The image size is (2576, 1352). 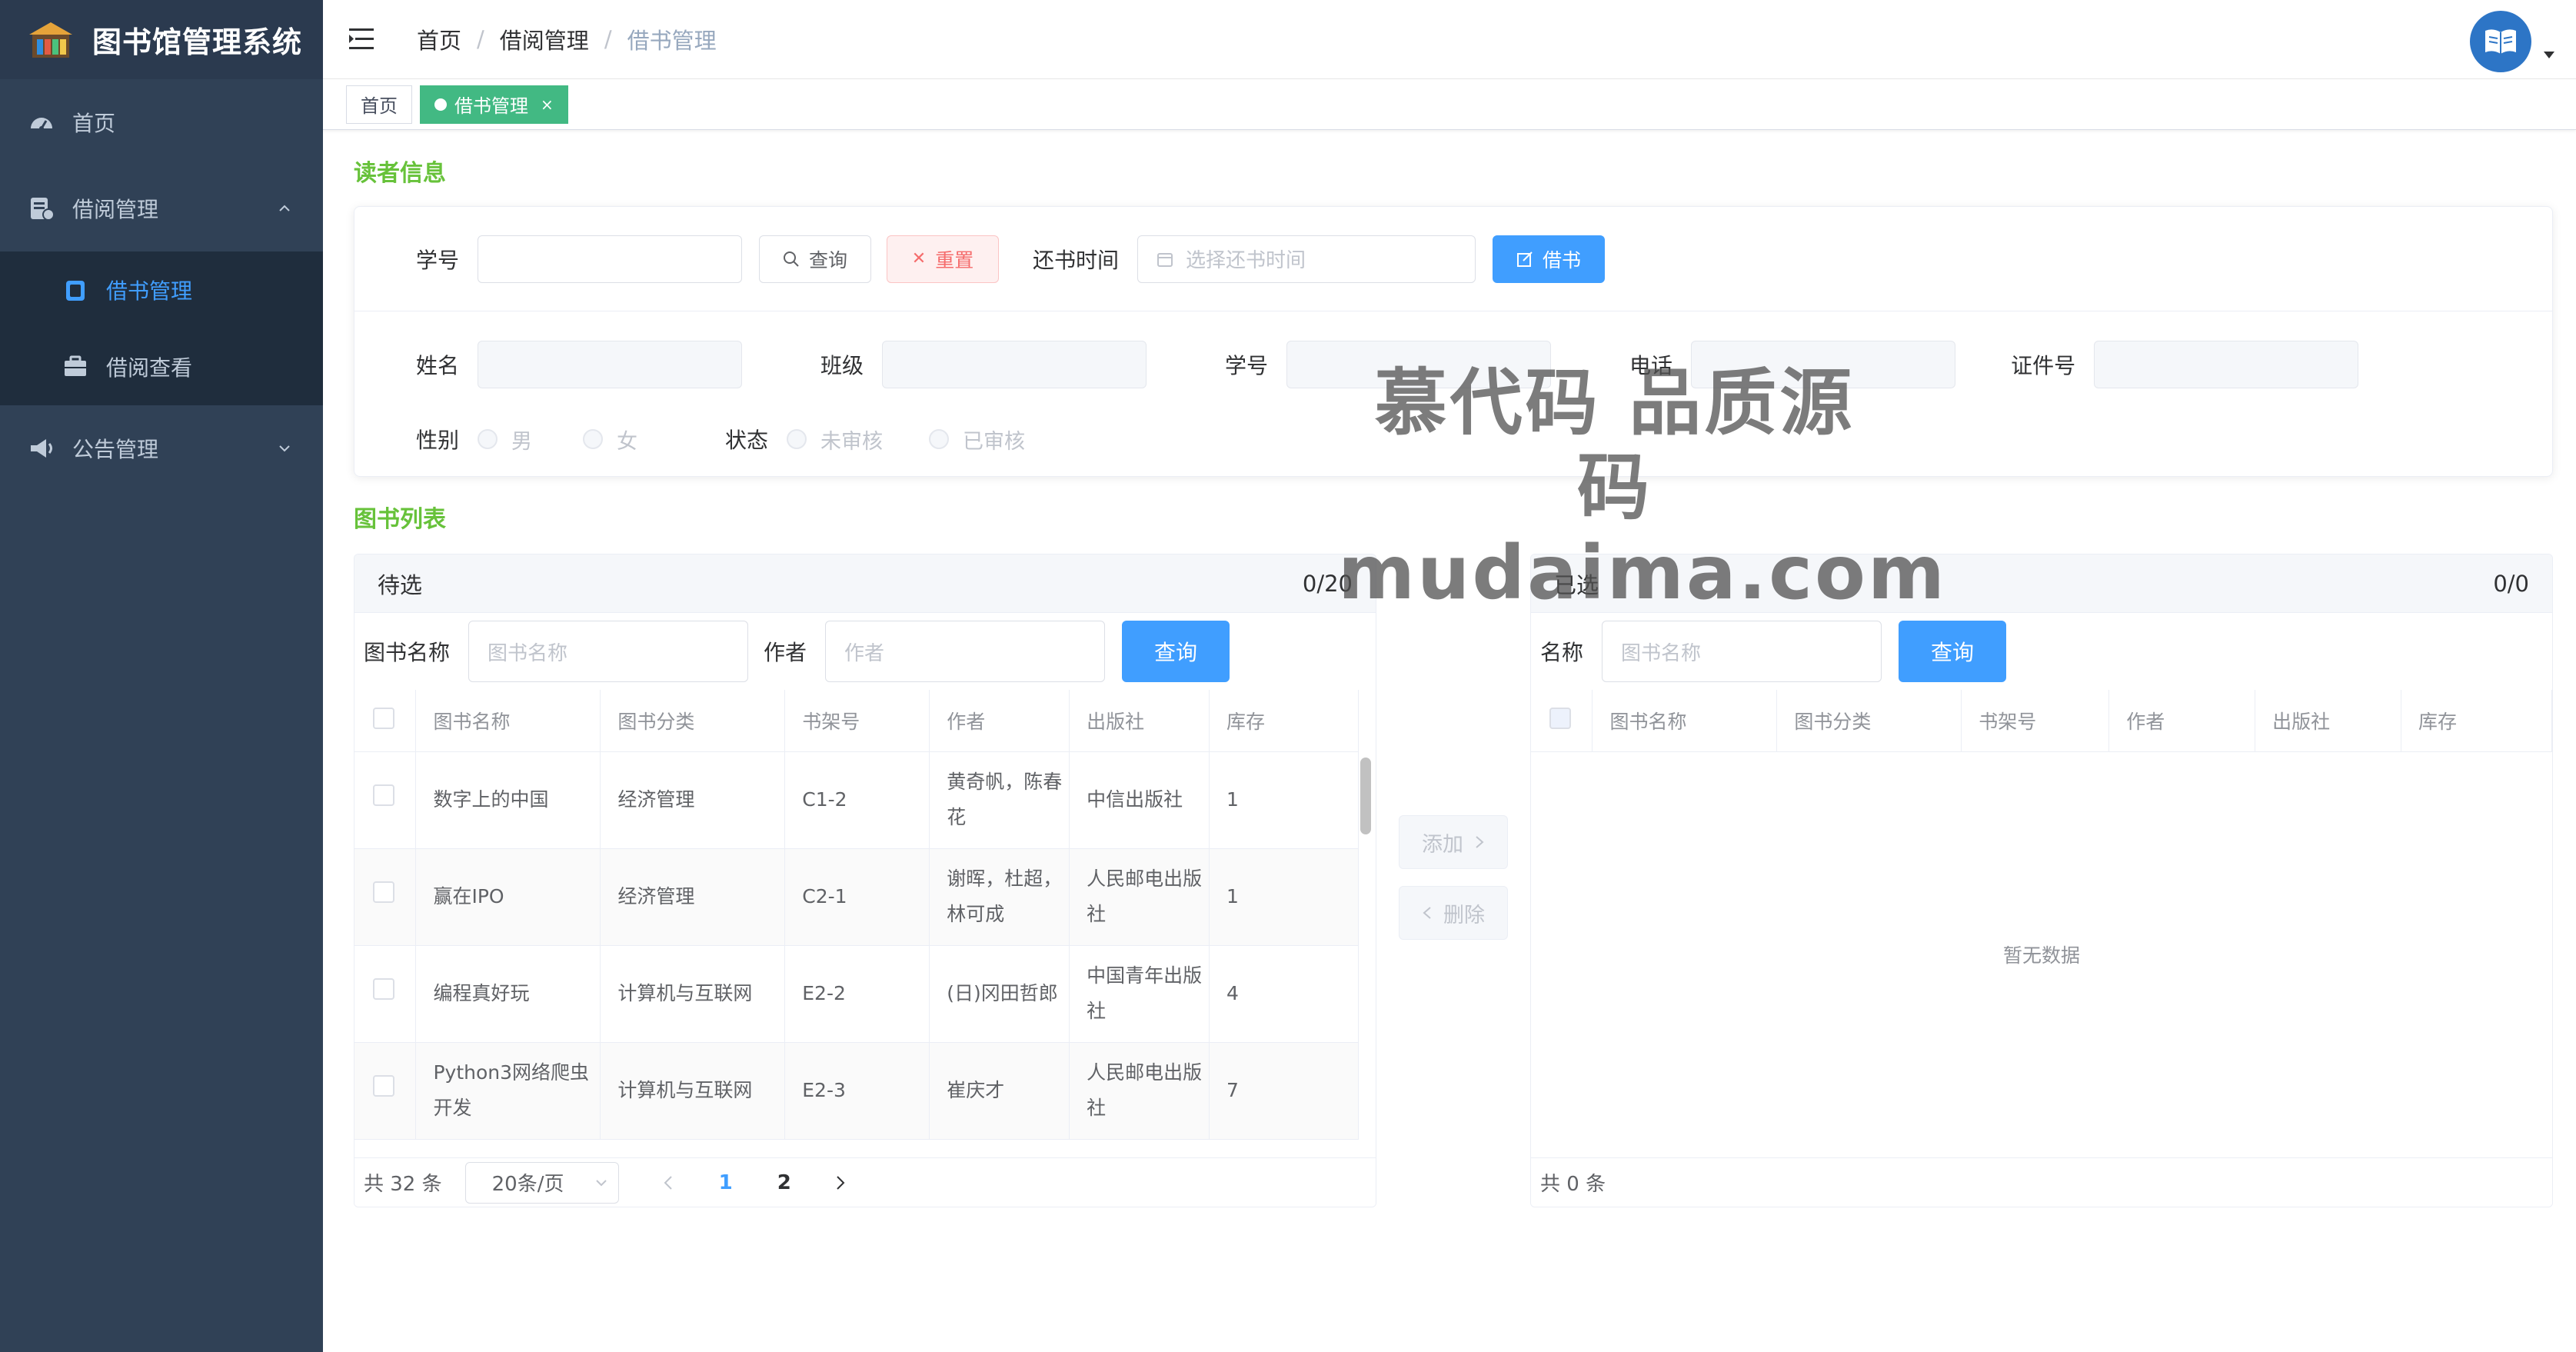 I want to click on author-cell: (日)冈田哲郎, so click(x=1000, y=994).